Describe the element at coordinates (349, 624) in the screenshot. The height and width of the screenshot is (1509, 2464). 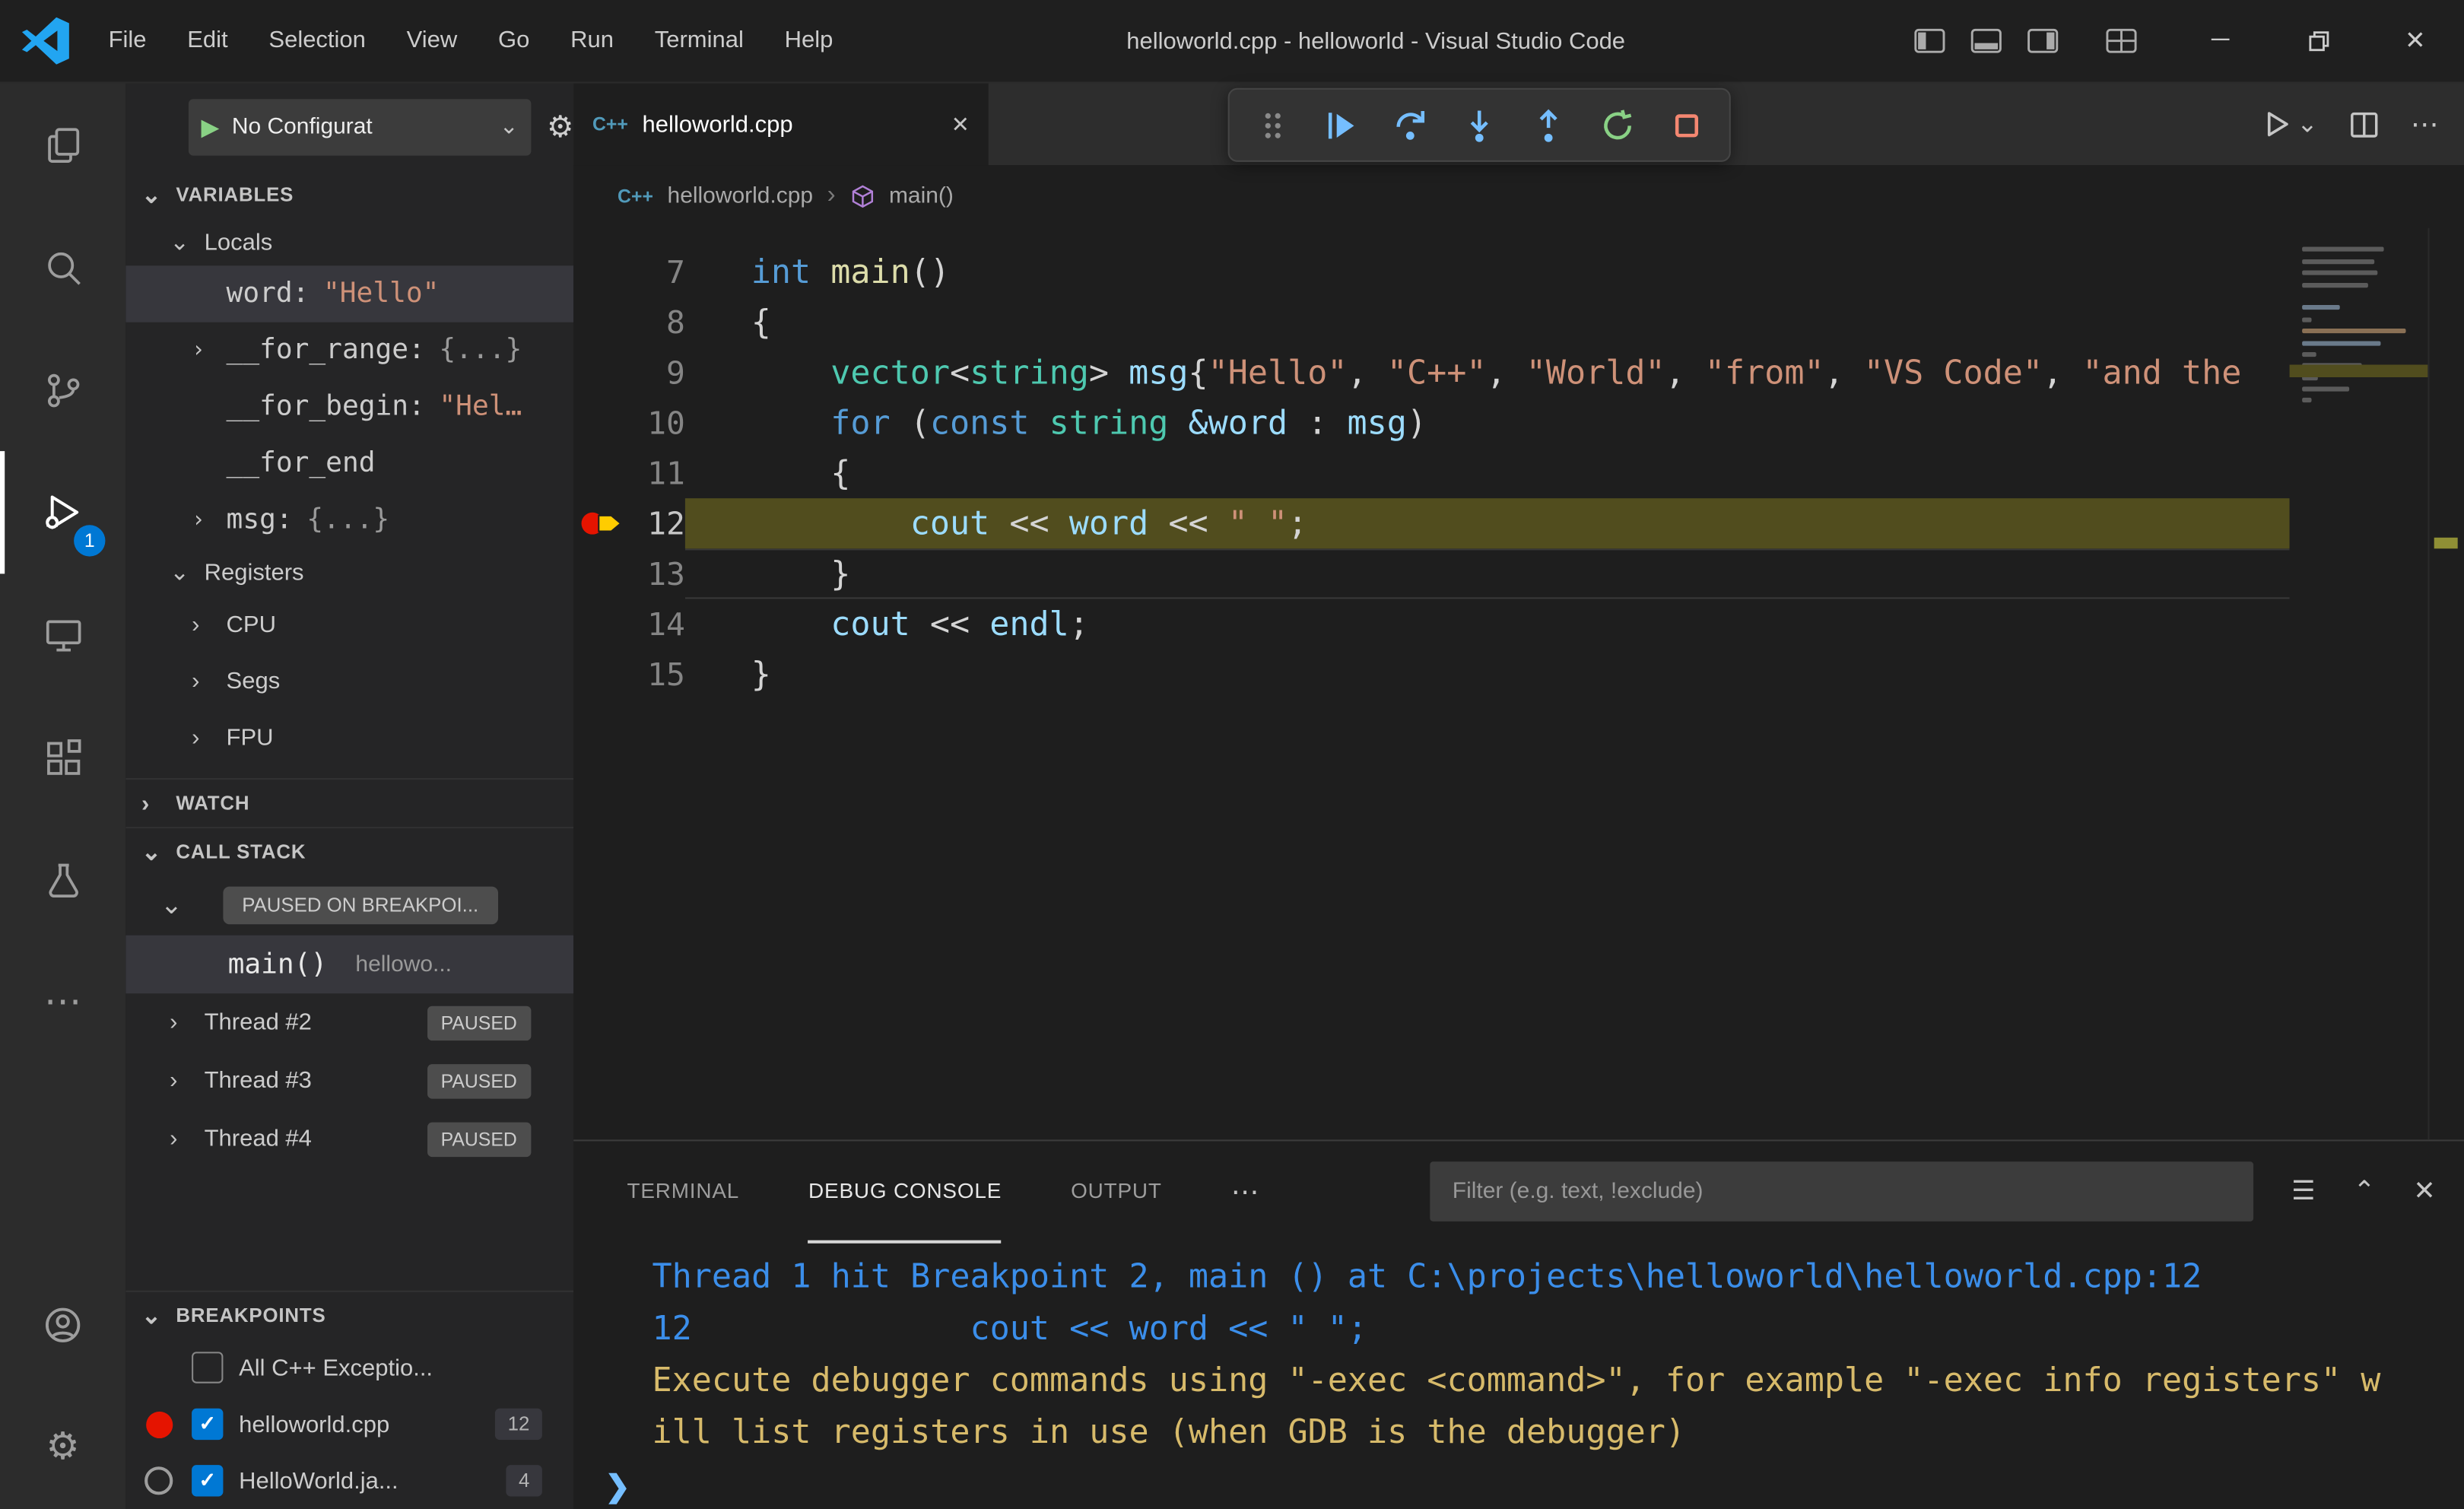
I see `register-row-cpu: › CPU` at that location.